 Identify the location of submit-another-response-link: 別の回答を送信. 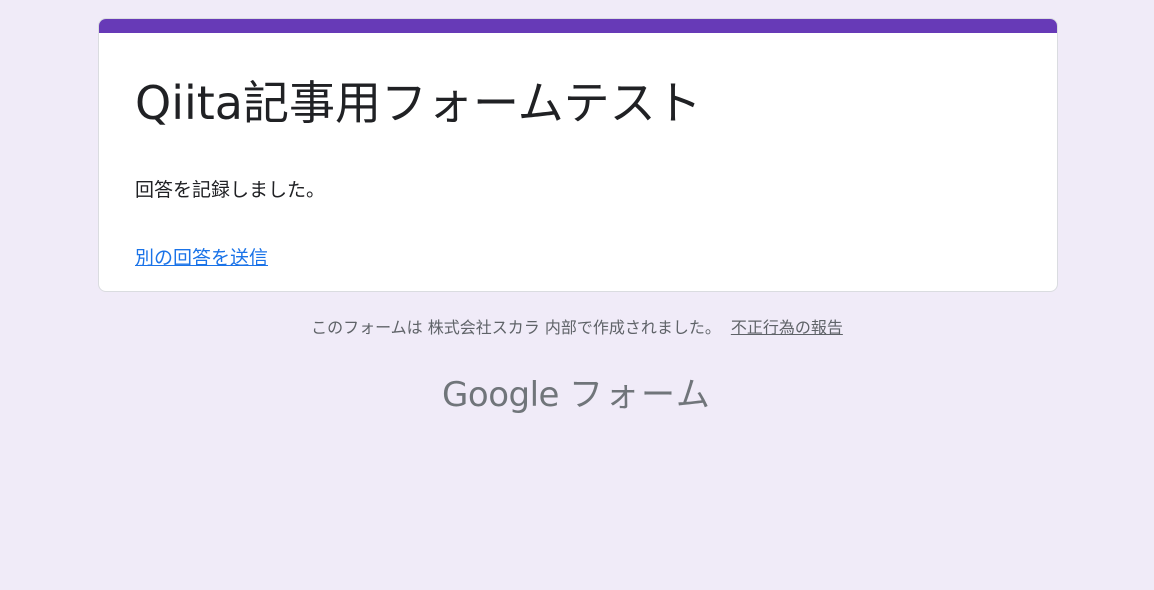
(201, 258).